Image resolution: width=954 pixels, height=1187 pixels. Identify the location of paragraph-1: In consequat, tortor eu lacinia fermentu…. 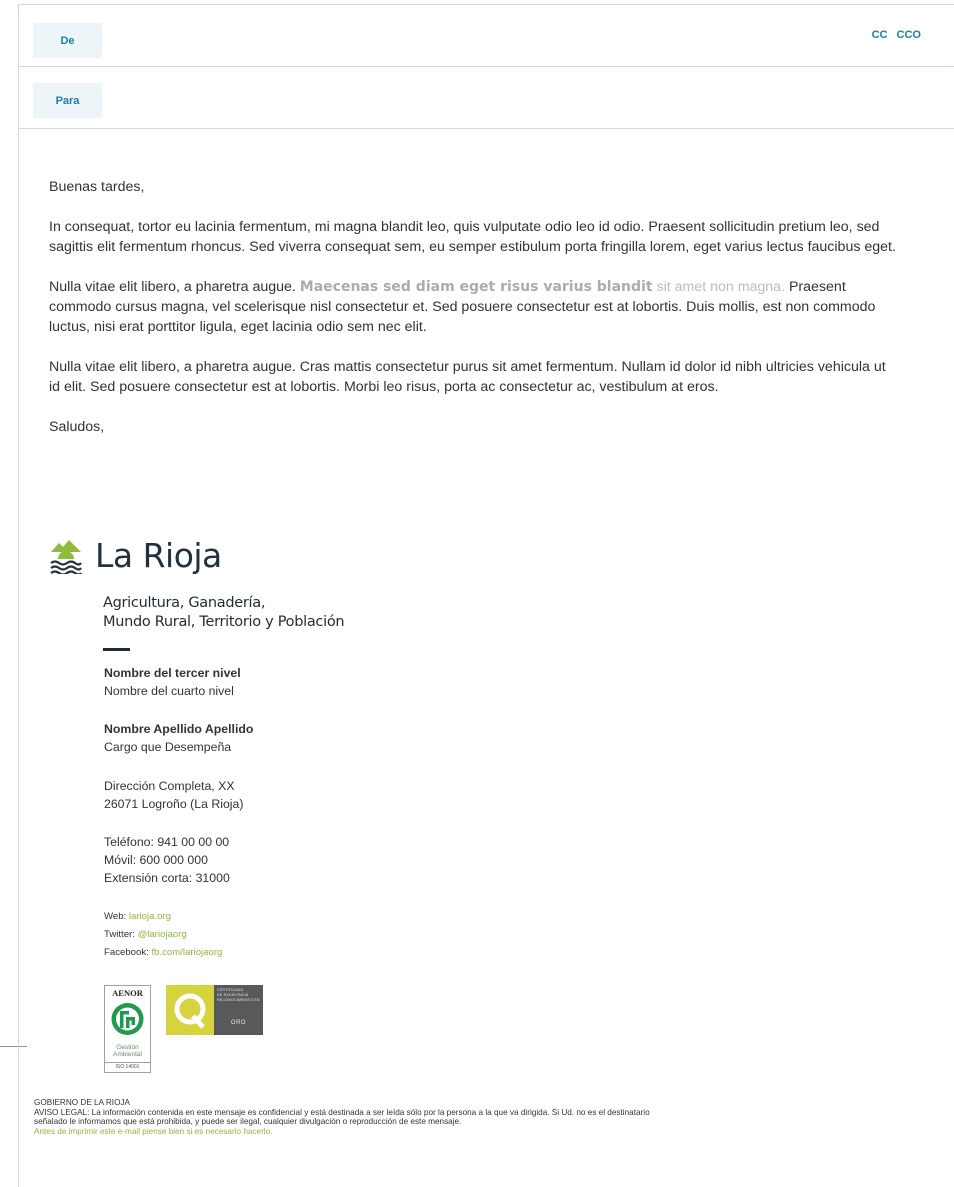
(472, 237).